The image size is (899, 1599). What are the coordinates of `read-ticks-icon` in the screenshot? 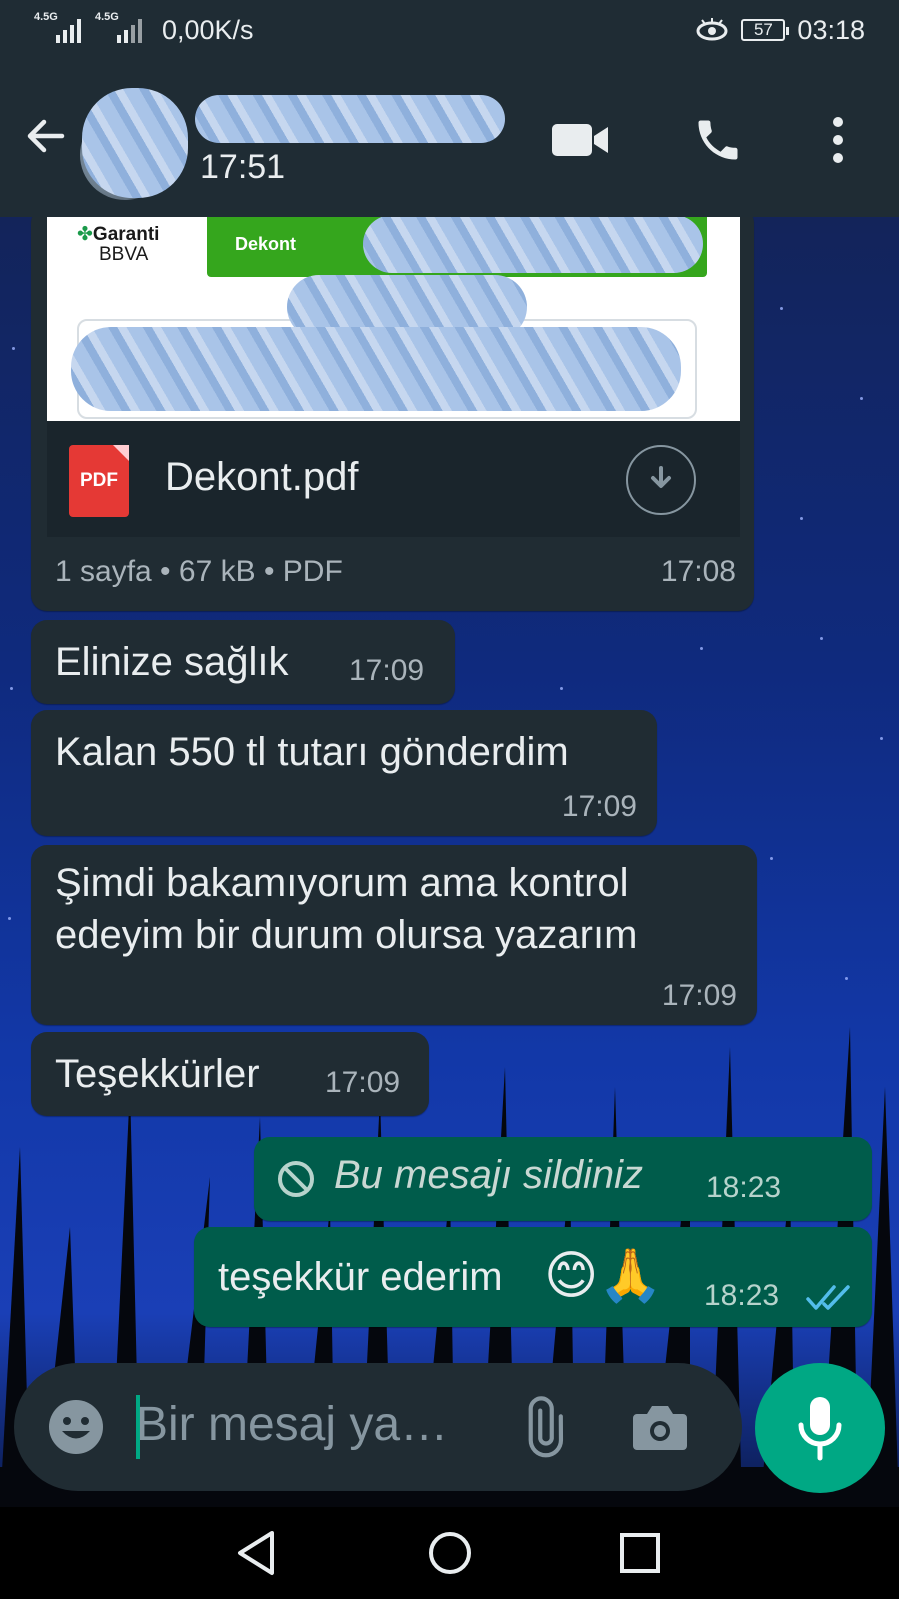 It's located at (828, 1297).